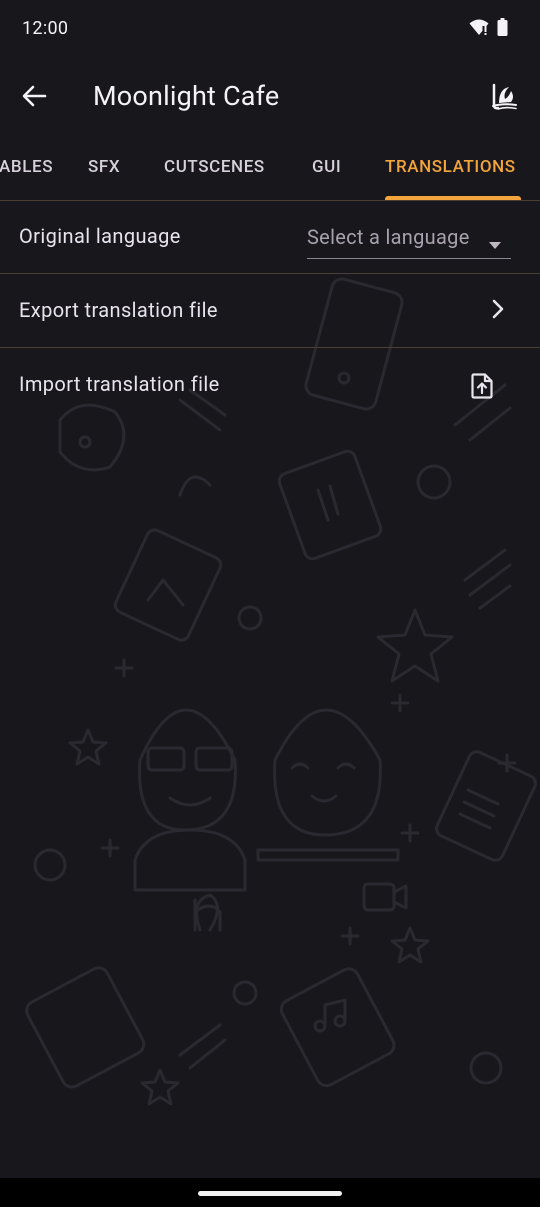 This screenshot has height=1207, width=540. I want to click on status-icons, so click(488, 29).